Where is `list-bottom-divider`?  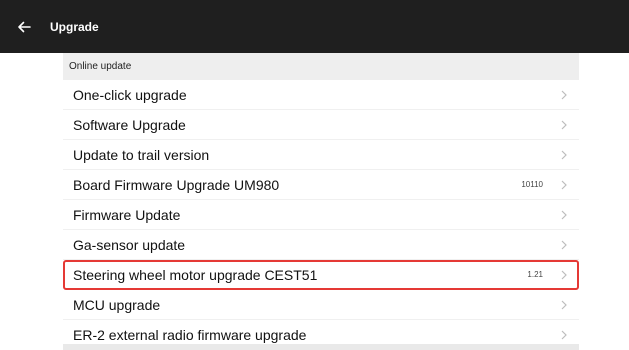
list-bottom-divider is located at coordinates (321, 347).